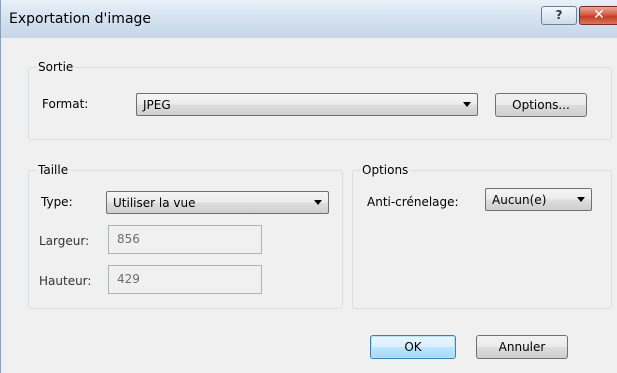  What do you see at coordinates (128, 239) in the screenshot?
I see `width-value: 856` at bounding box center [128, 239].